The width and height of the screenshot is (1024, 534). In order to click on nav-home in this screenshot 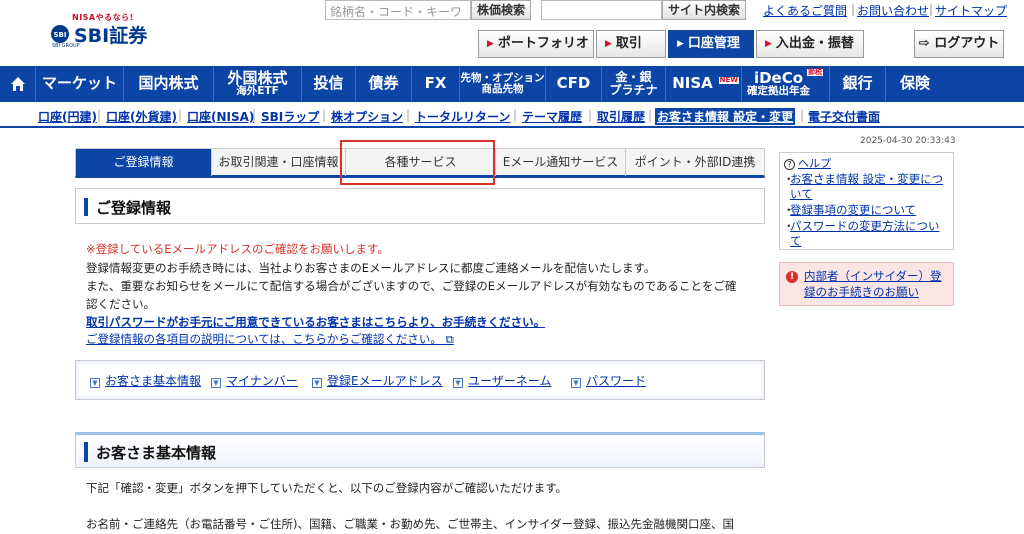, I will do `click(18, 84)`.